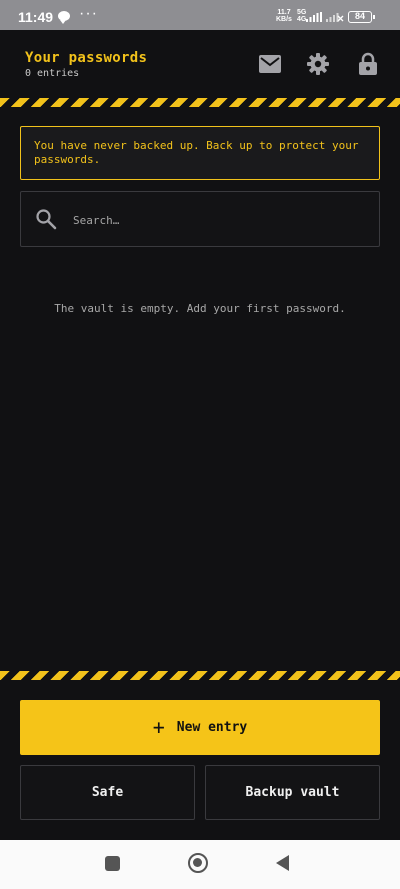  I want to click on network-type-5g: 5G, so click(302, 12).